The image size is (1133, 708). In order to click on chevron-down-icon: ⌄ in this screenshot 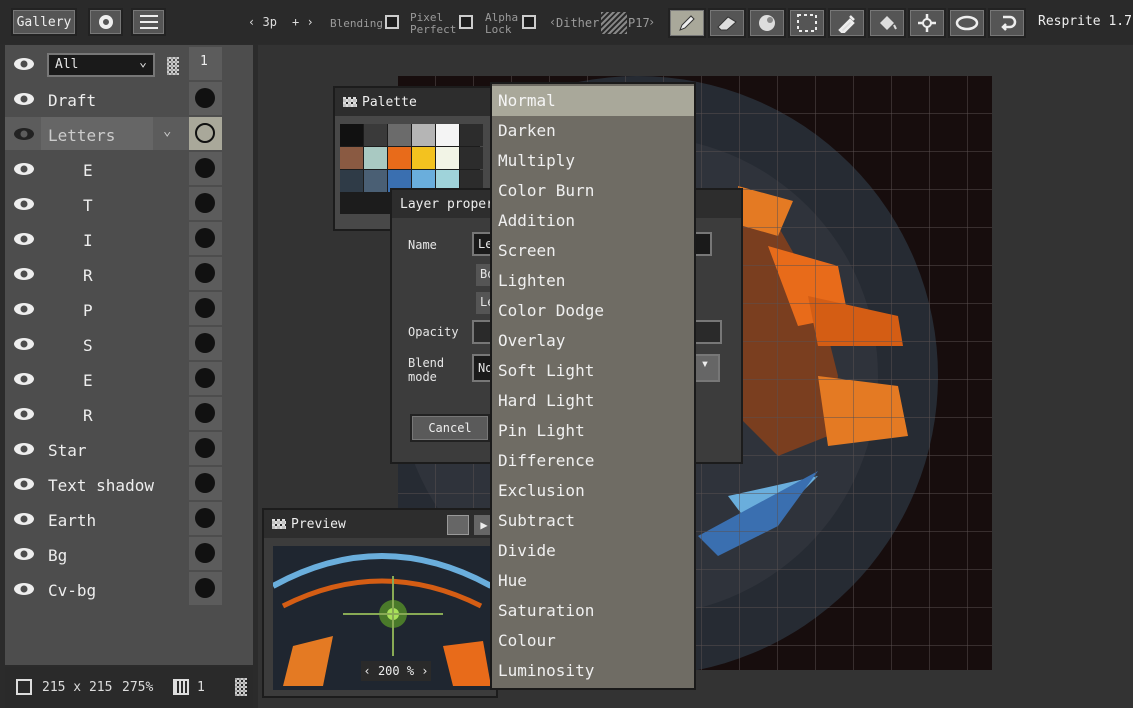, I will do `click(167, 131)`.